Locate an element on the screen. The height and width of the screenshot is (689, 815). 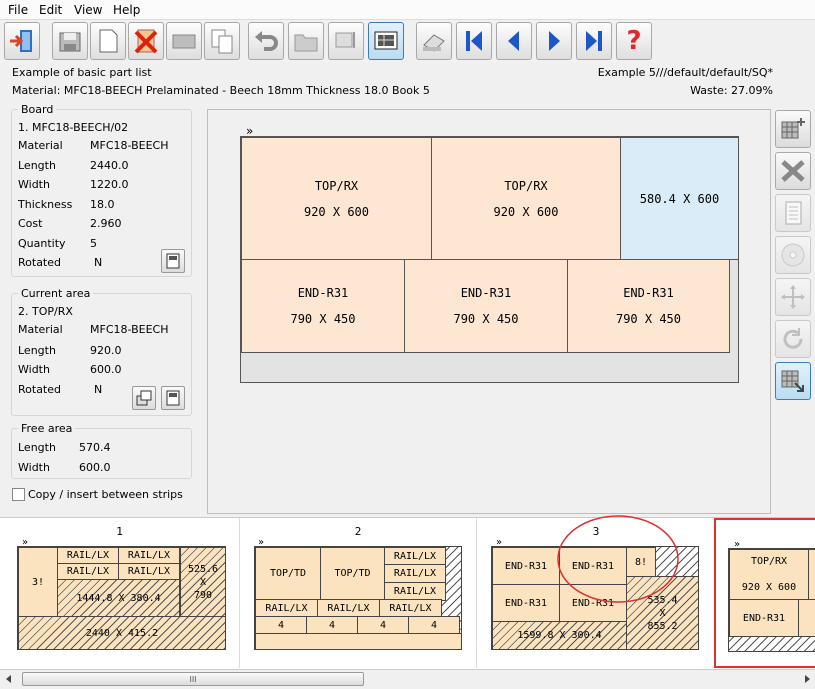
arrow-left-icon is located at coordinates (8, 679).